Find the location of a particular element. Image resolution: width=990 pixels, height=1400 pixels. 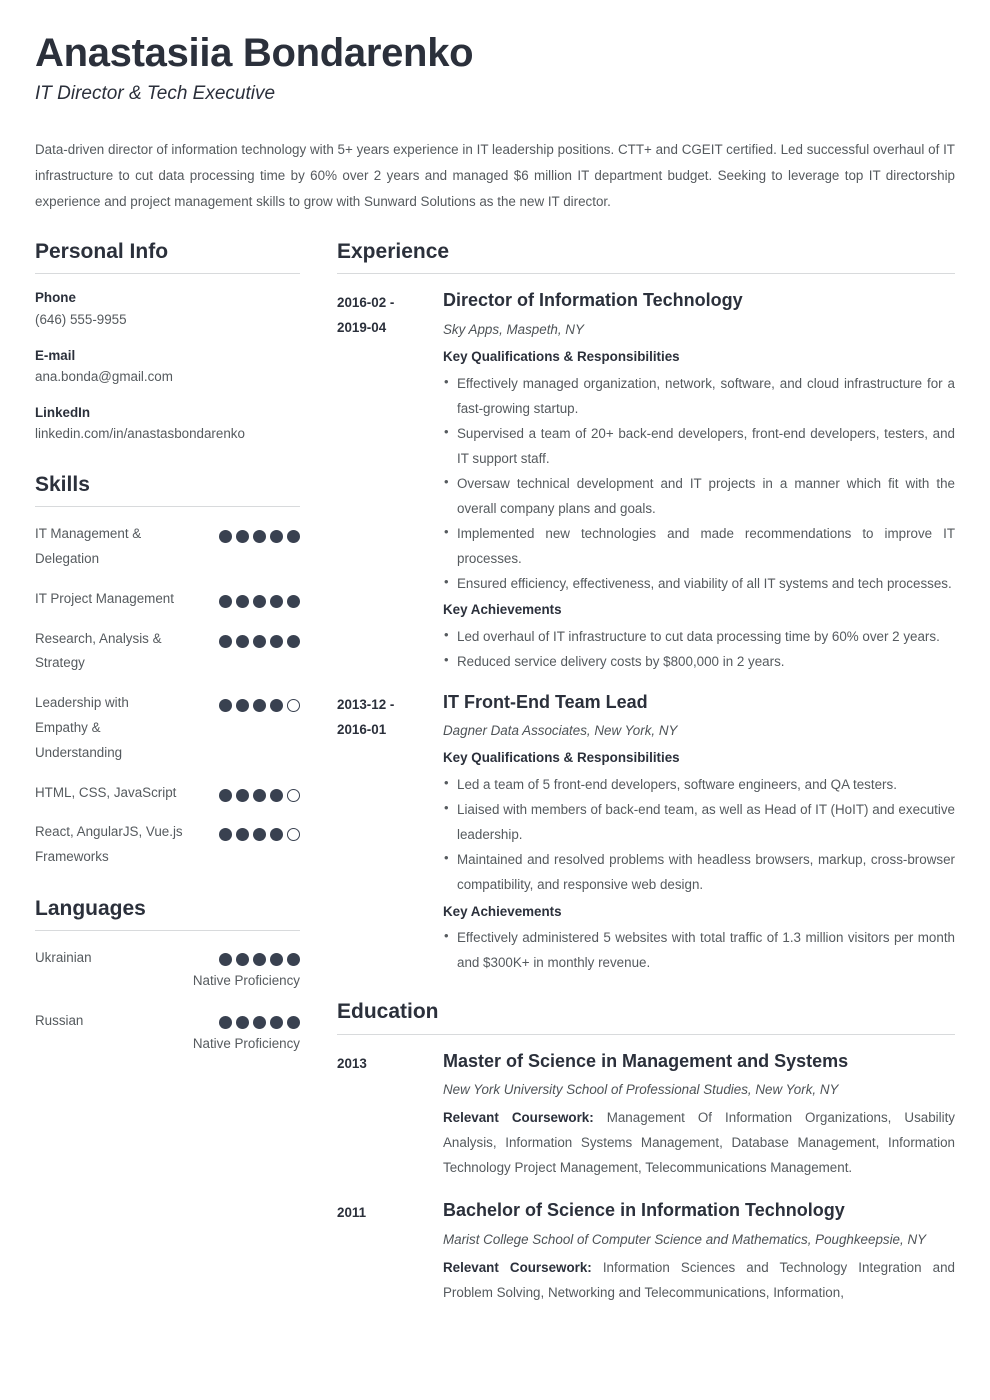

experience-role: Director of Information Technology is located at coordinates (593, 300).